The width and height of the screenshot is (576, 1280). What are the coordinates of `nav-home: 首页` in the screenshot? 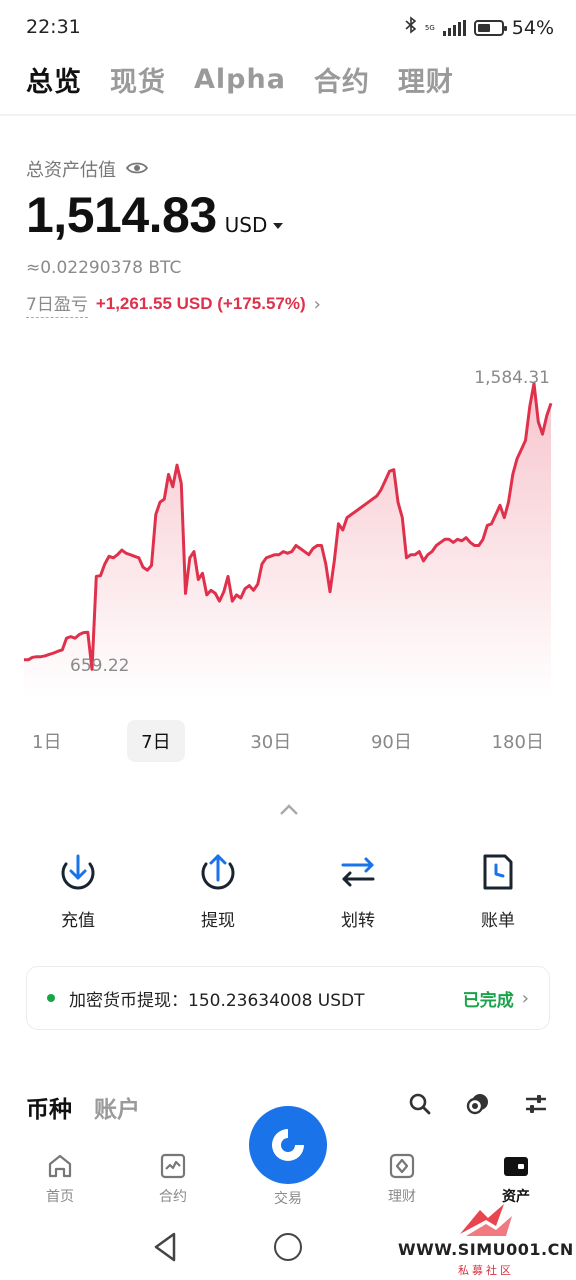 It's located at (60, 1179).